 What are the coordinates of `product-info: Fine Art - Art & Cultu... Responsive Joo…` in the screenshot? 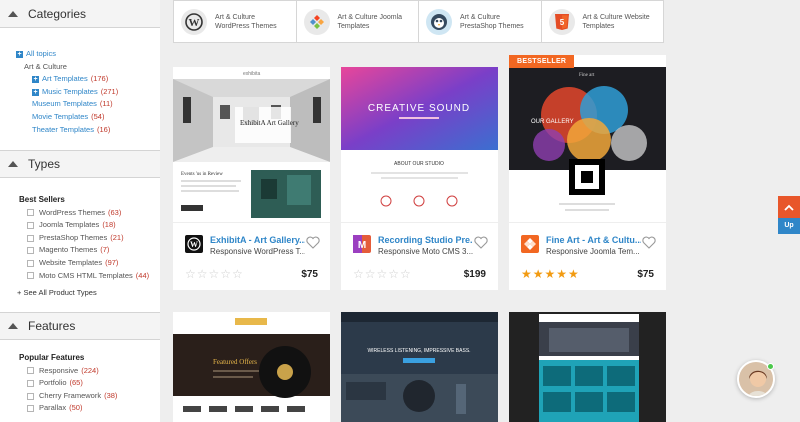 It's located at (587, 256).